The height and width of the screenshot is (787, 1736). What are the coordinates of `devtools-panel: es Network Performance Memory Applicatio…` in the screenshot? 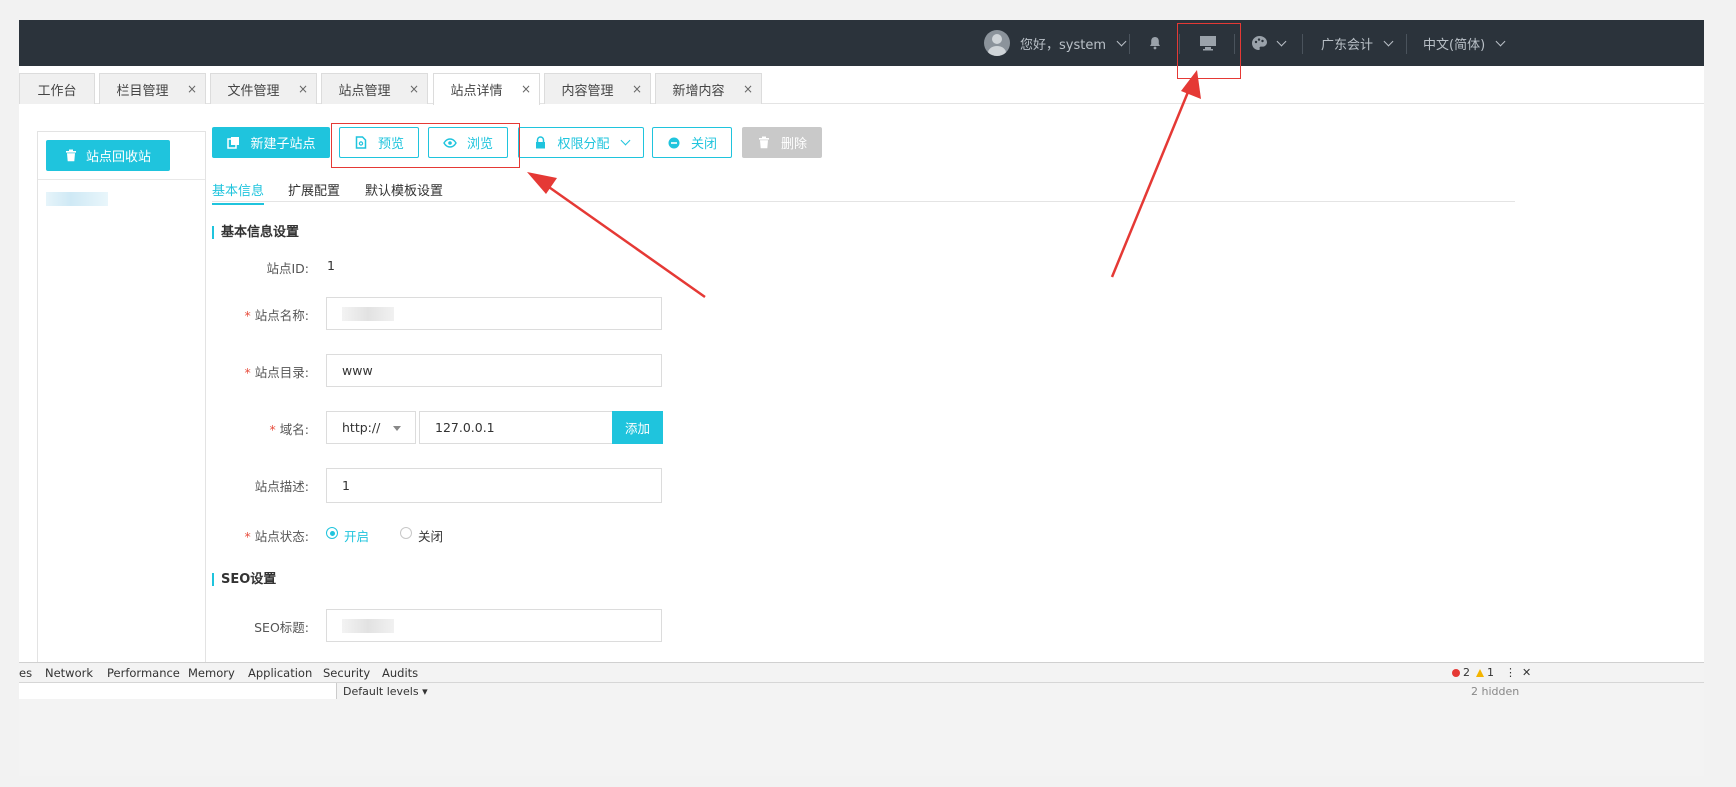 It's located at (861, 719).